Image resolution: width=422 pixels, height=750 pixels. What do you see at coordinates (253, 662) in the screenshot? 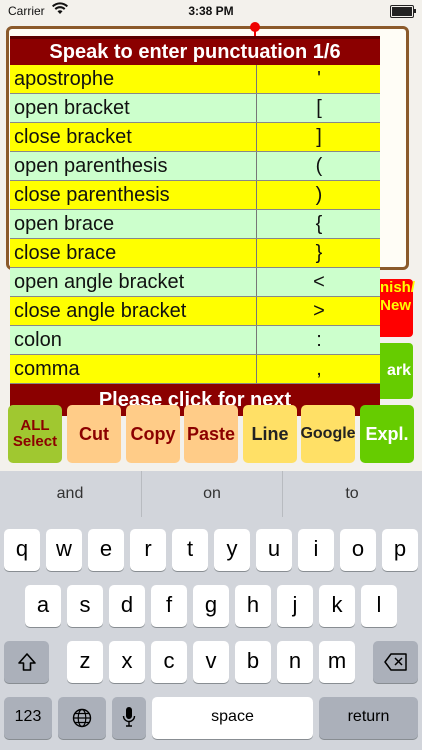
I see `key-b: b` at bounding box center [253, 662].